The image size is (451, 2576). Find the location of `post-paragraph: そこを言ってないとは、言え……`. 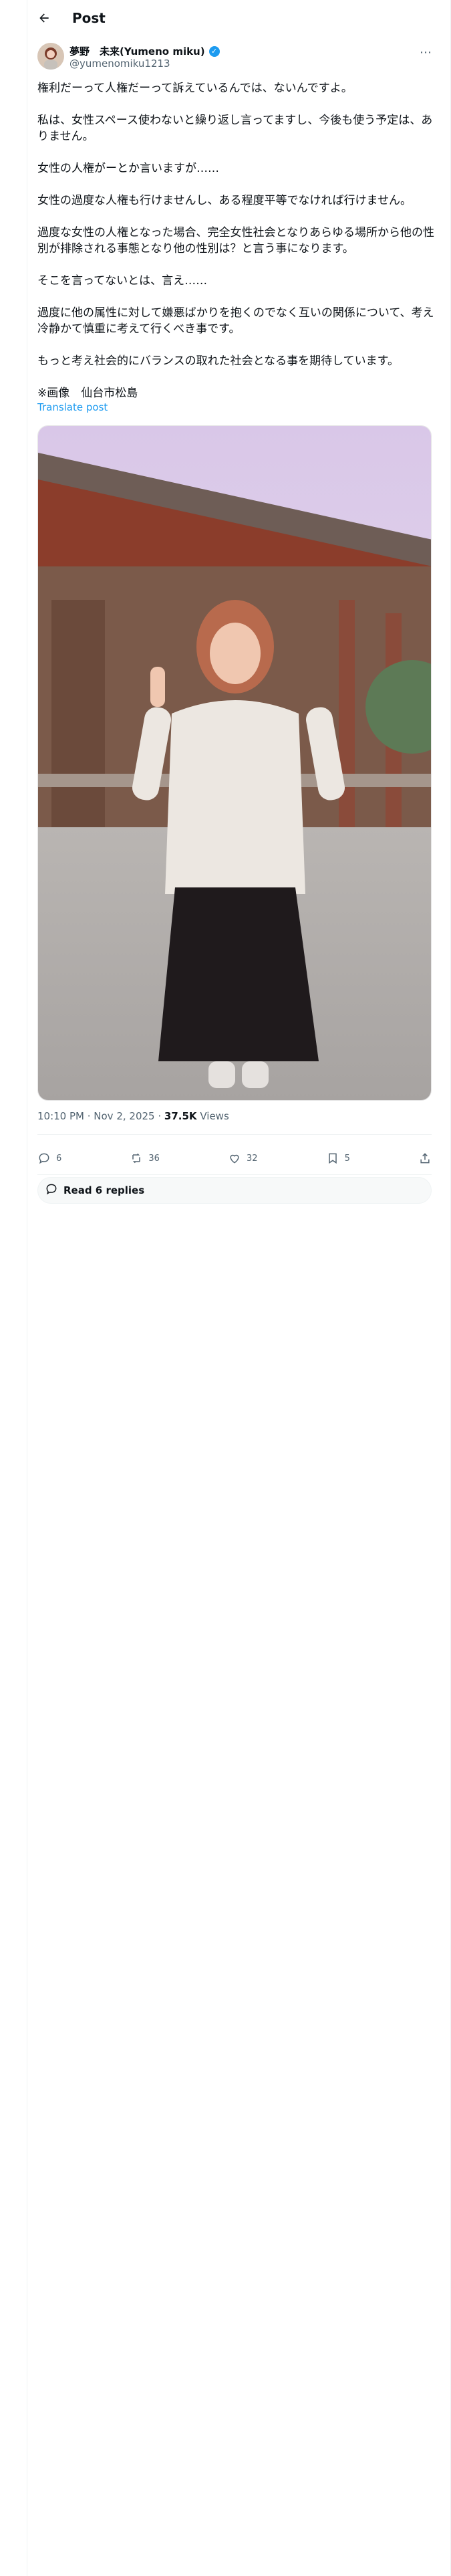

post-paragraph: そこを言ってないとは、言え…… is located at coordinates (122, 281).